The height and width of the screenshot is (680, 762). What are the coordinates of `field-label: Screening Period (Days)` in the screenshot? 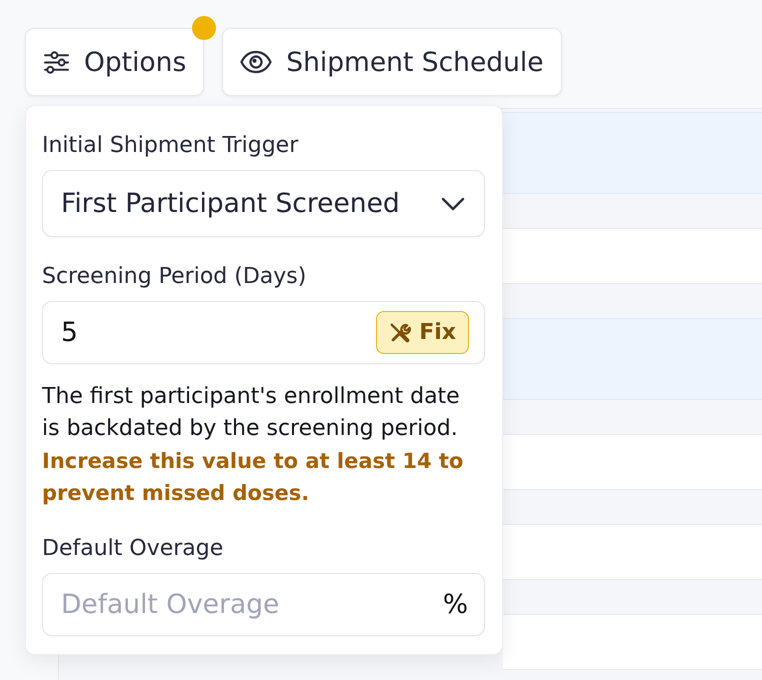 It's located at (174, 277).